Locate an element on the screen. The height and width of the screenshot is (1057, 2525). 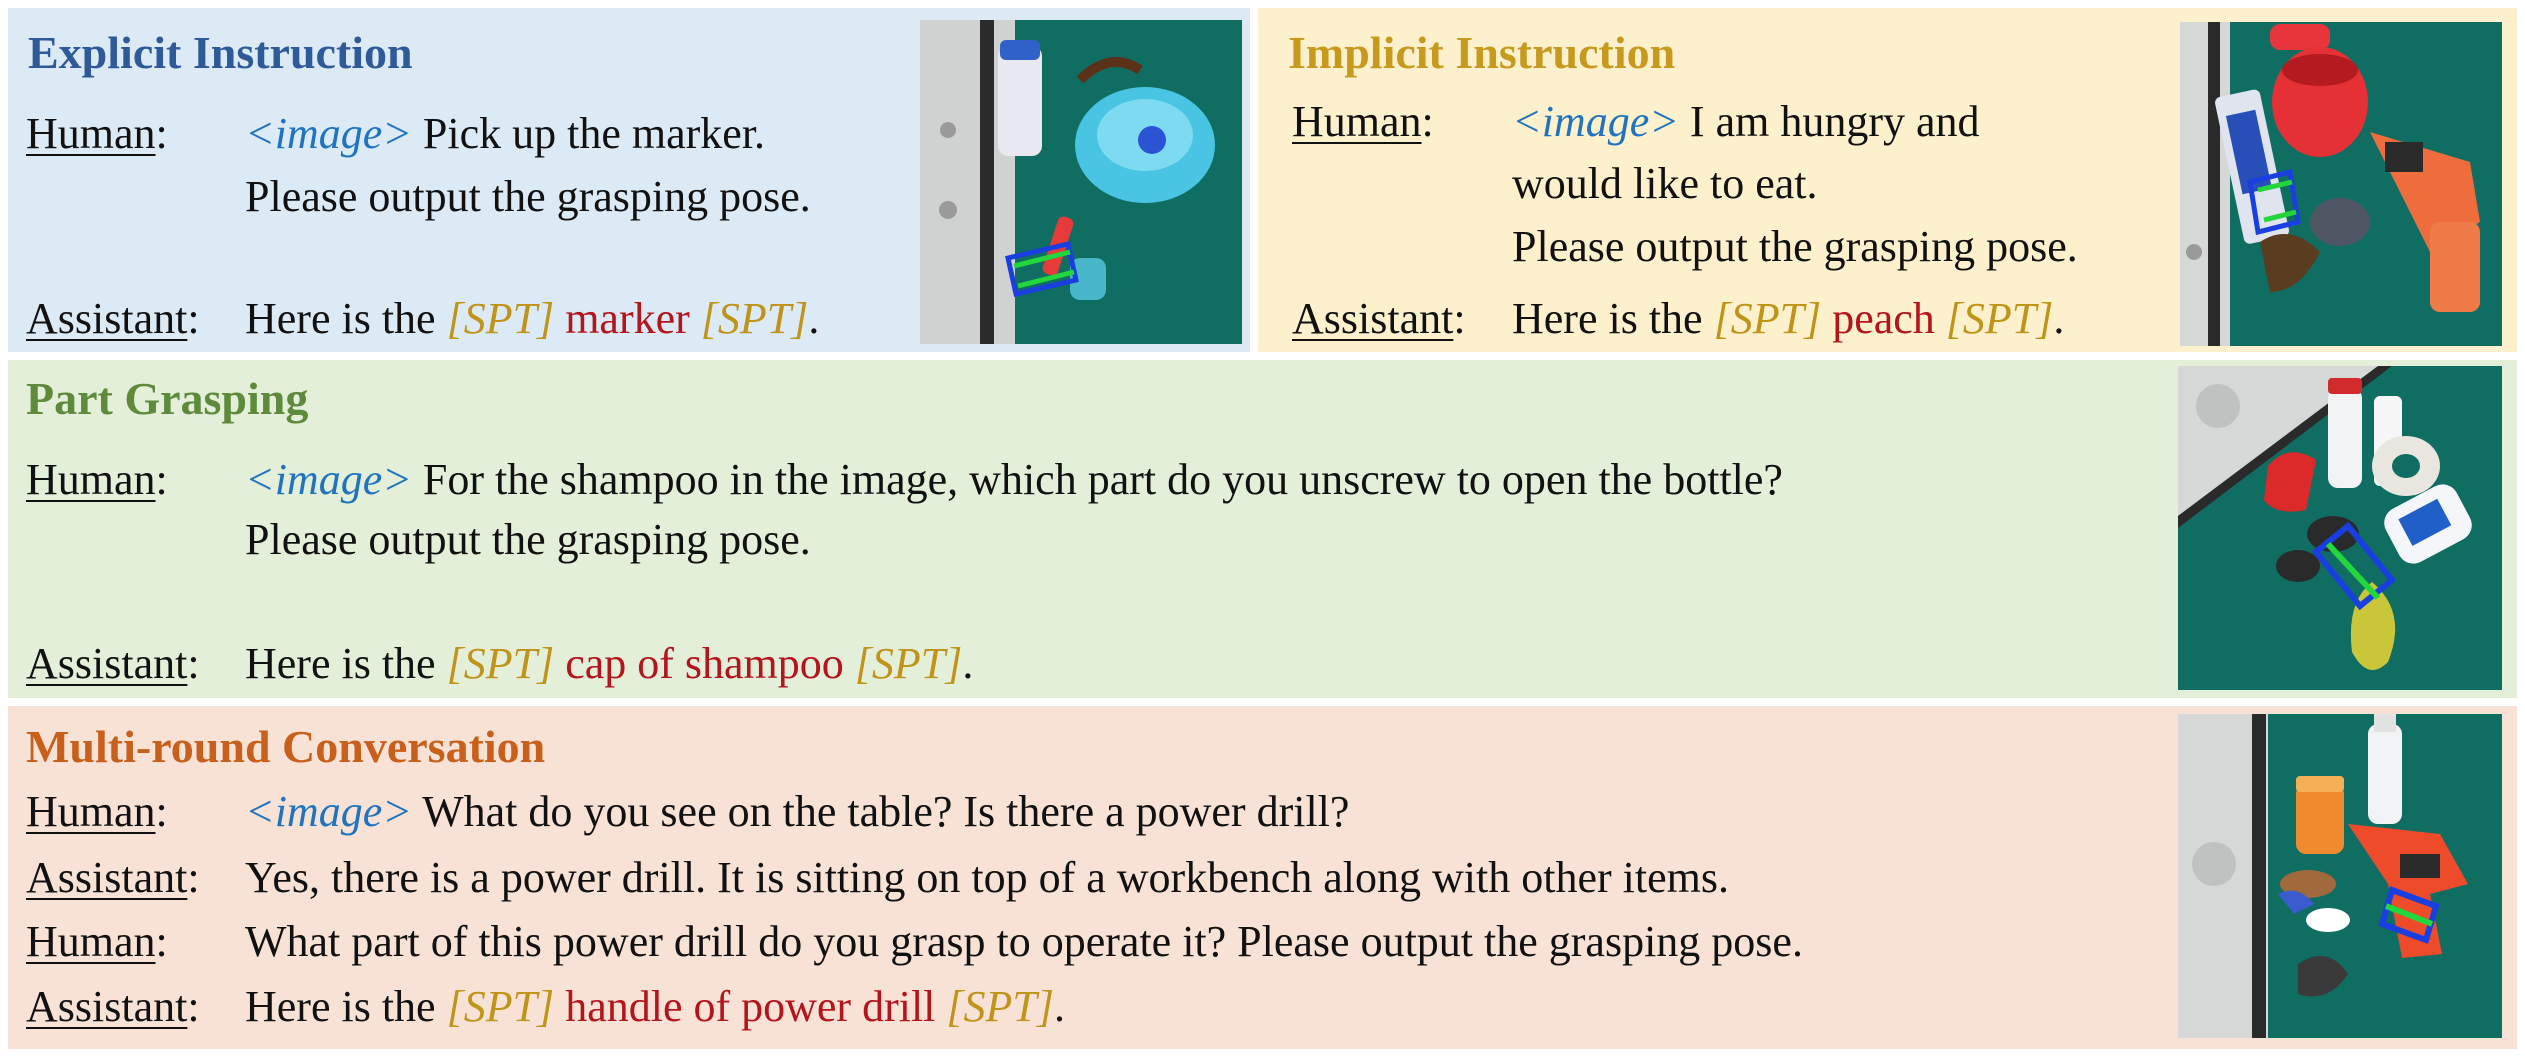
target-text: peach is located at coordinates (1883, 318).